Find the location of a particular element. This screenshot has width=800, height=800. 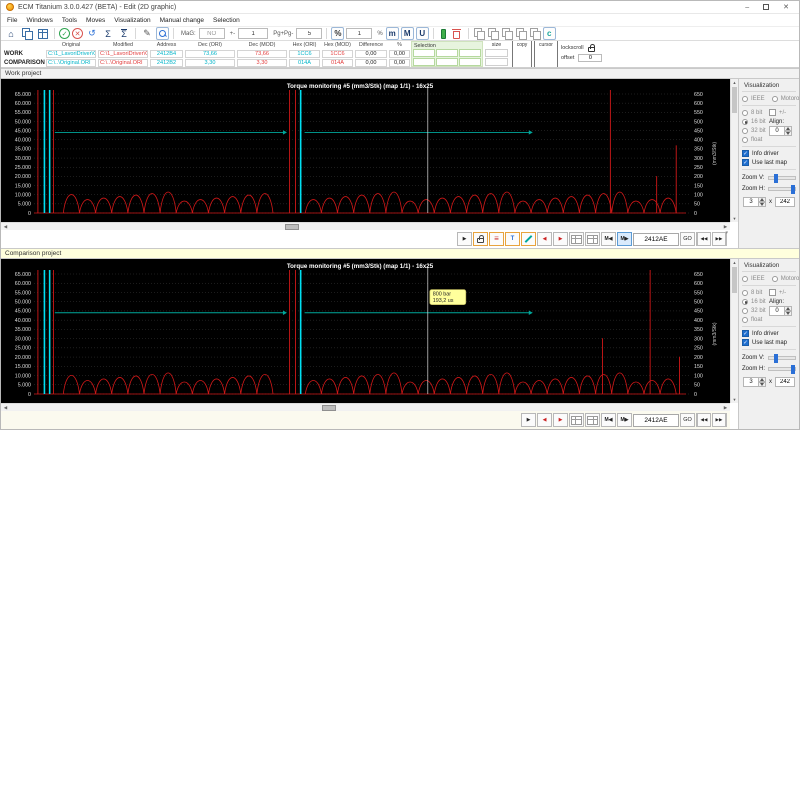

ok-icon: ✓ is located at coordinates (64, 33).